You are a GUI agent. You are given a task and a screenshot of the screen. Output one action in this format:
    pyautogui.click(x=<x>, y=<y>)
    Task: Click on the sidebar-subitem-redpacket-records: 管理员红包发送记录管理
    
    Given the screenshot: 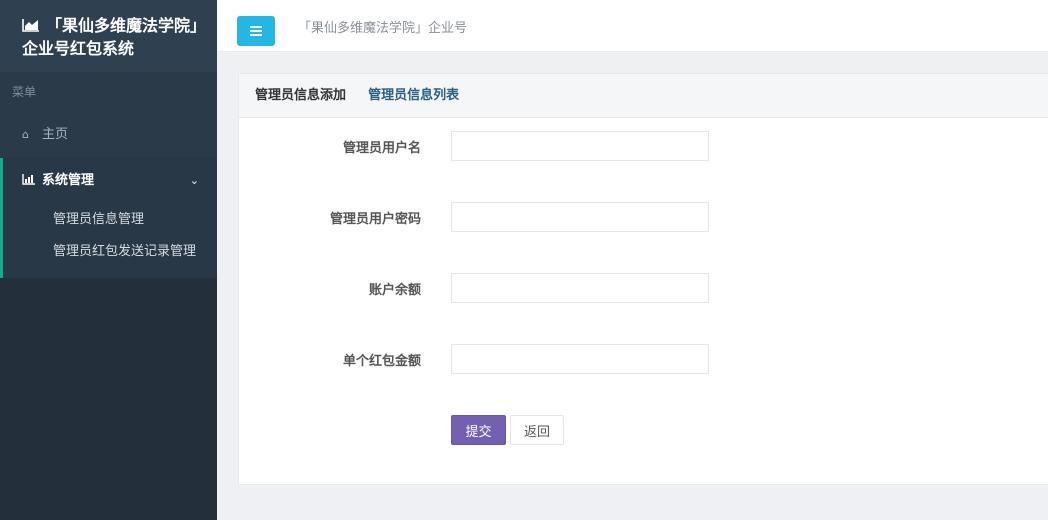 What is the action you would take?
    pyautogui.click(x=110, y=252)
    